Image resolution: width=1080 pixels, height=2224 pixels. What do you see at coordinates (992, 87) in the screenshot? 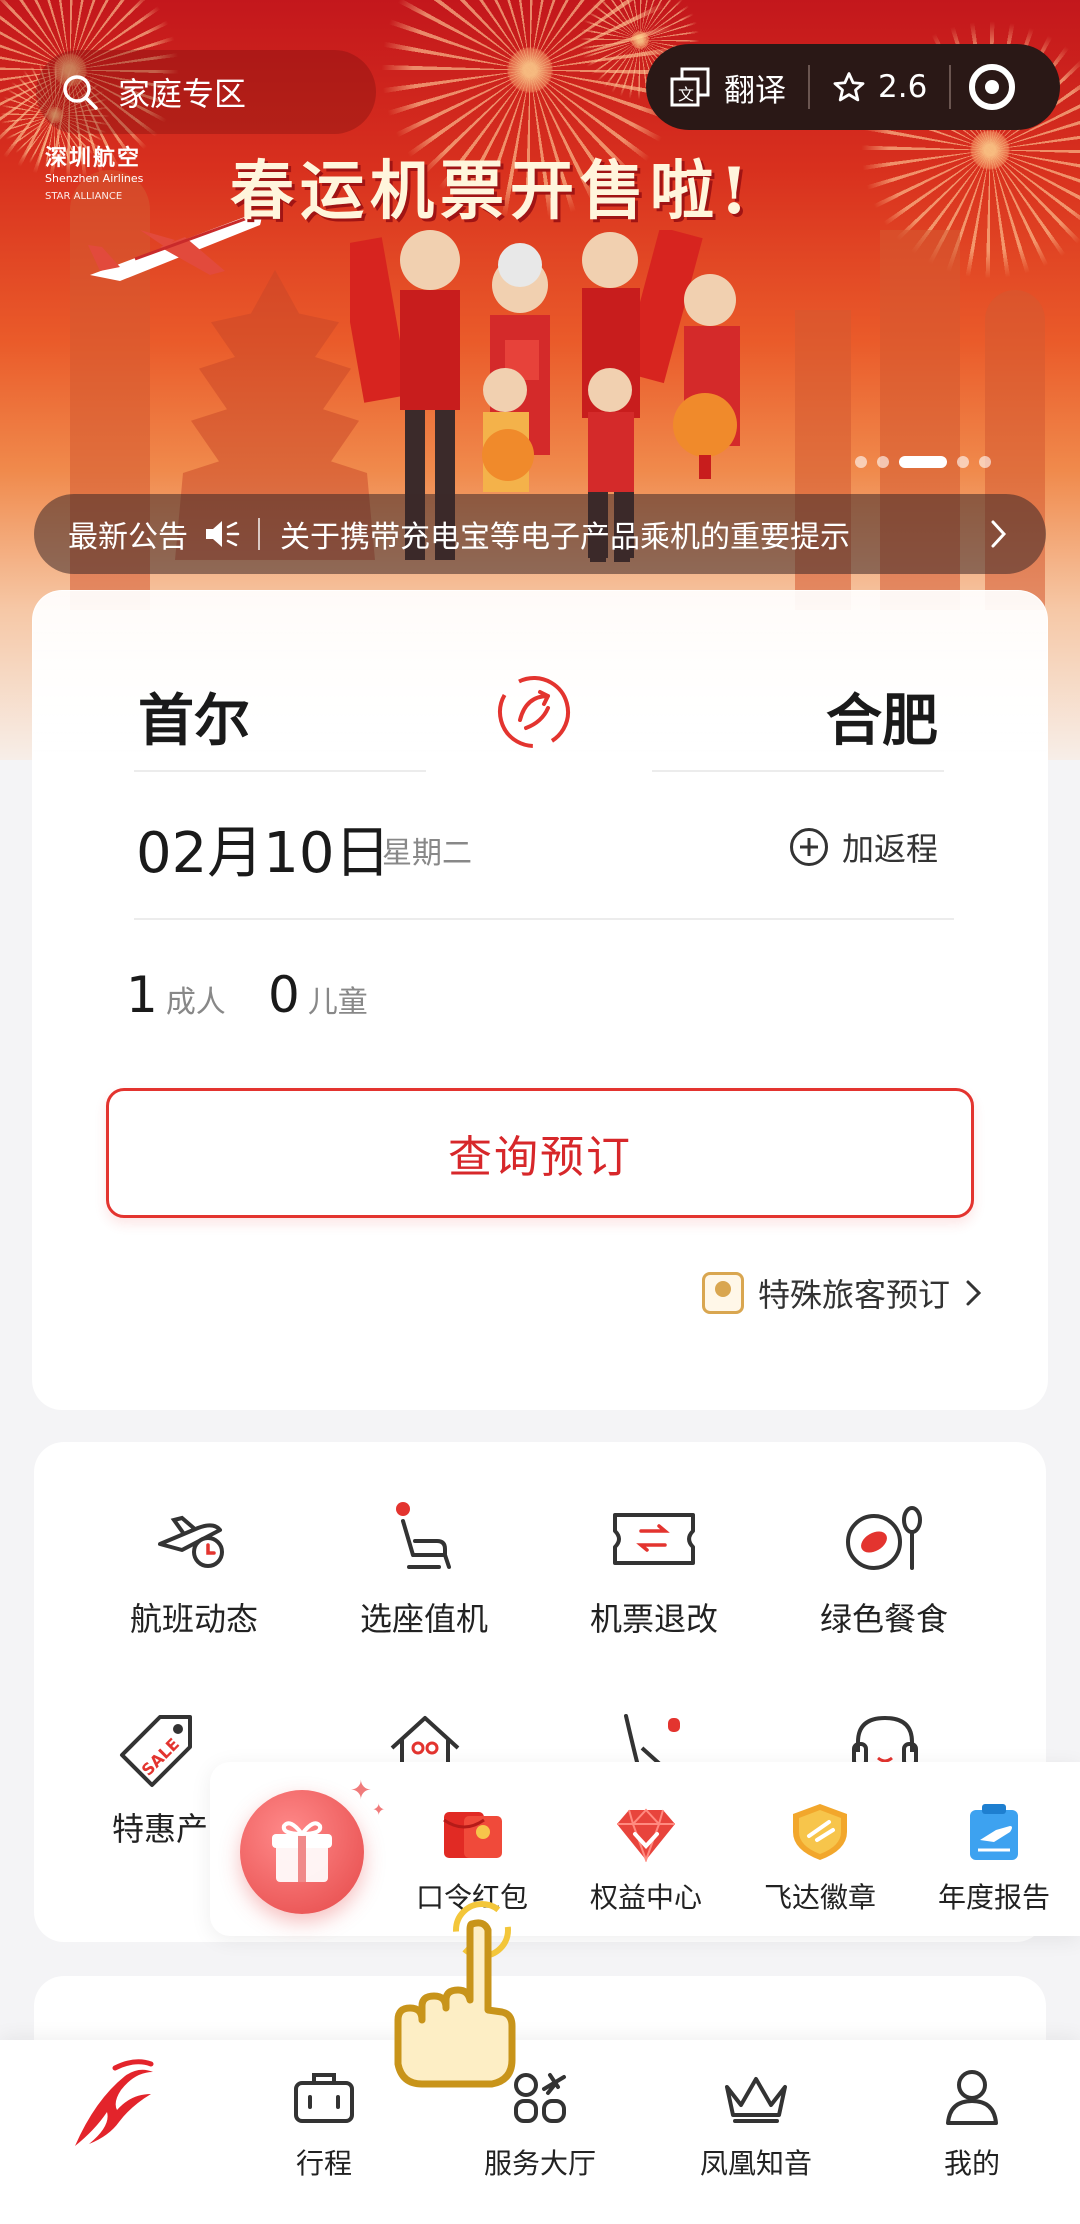
I see `mini-program-close-icon` at bounding box center [992, 87].